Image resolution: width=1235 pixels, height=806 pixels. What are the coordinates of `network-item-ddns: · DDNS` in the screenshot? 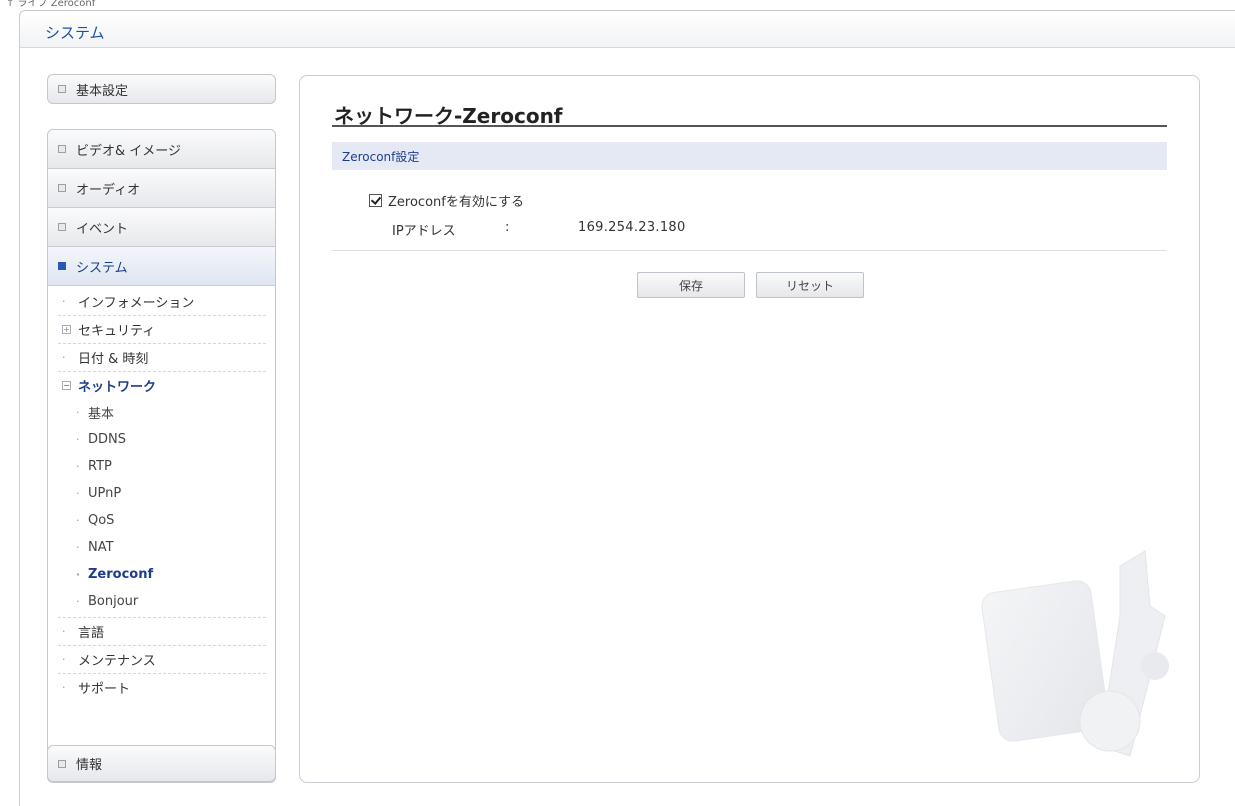 It's located at (171, 439).